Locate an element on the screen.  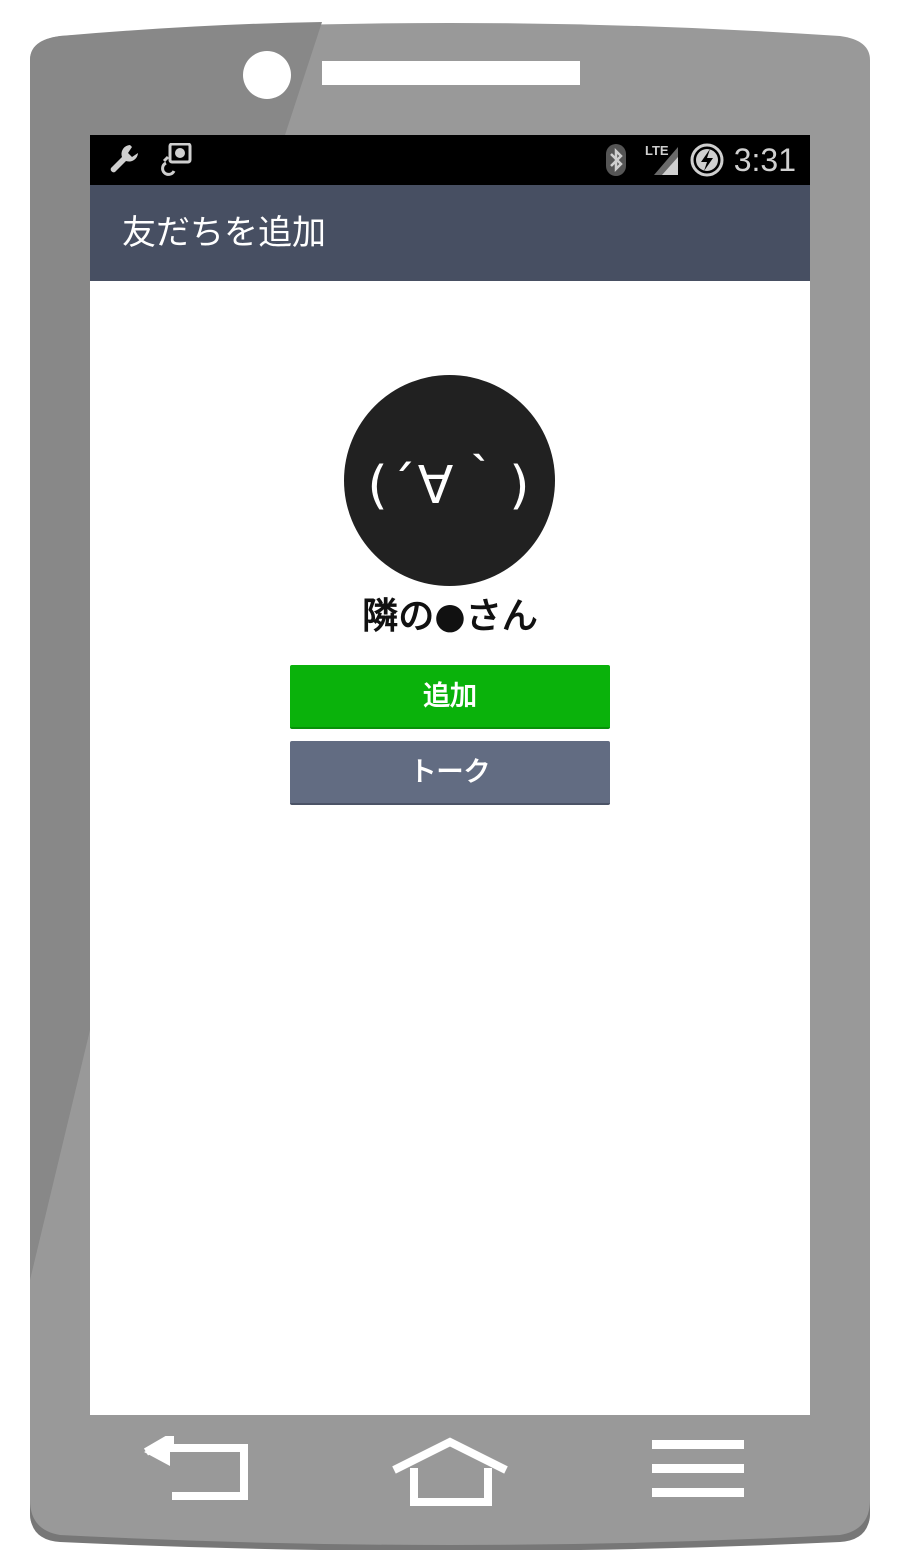
talk-button: トーク is located at coordinates (450, 773).